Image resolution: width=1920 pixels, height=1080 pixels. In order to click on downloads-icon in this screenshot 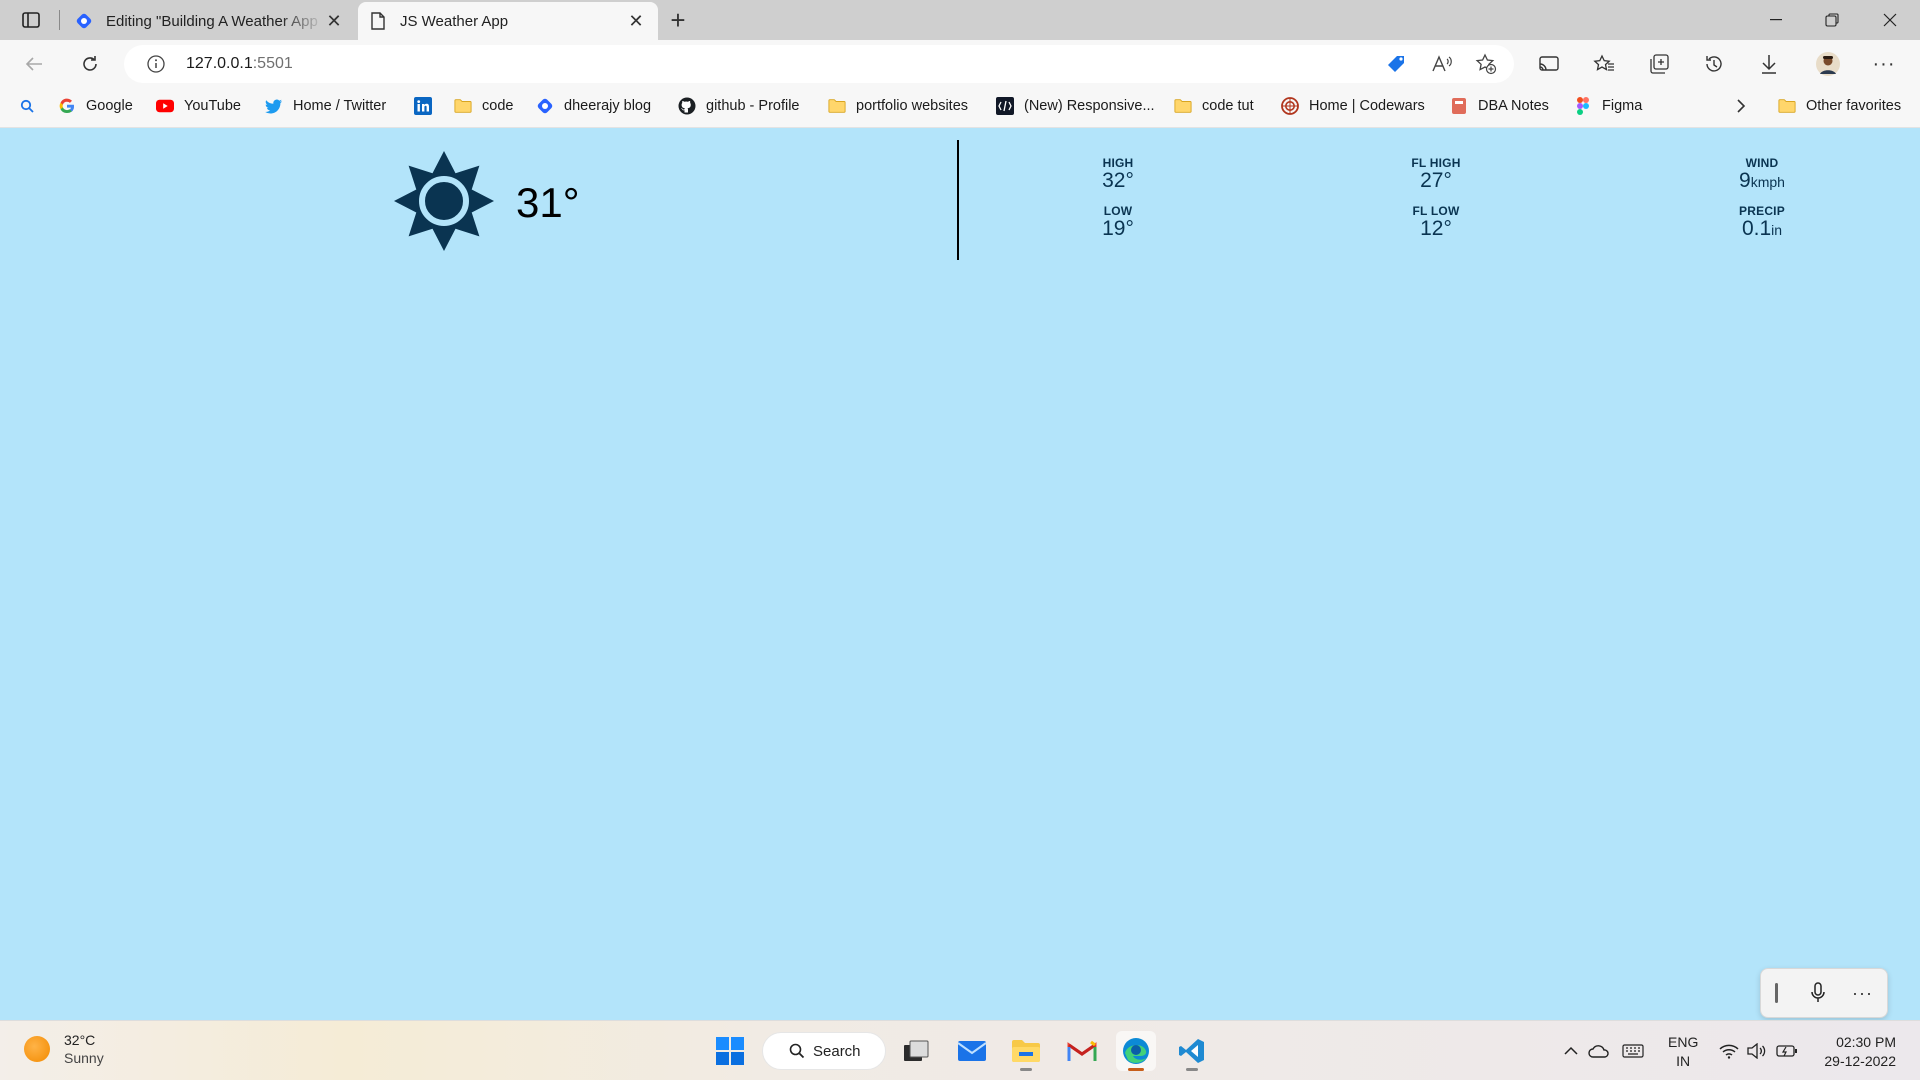, I will do `click(1769, 64)`.